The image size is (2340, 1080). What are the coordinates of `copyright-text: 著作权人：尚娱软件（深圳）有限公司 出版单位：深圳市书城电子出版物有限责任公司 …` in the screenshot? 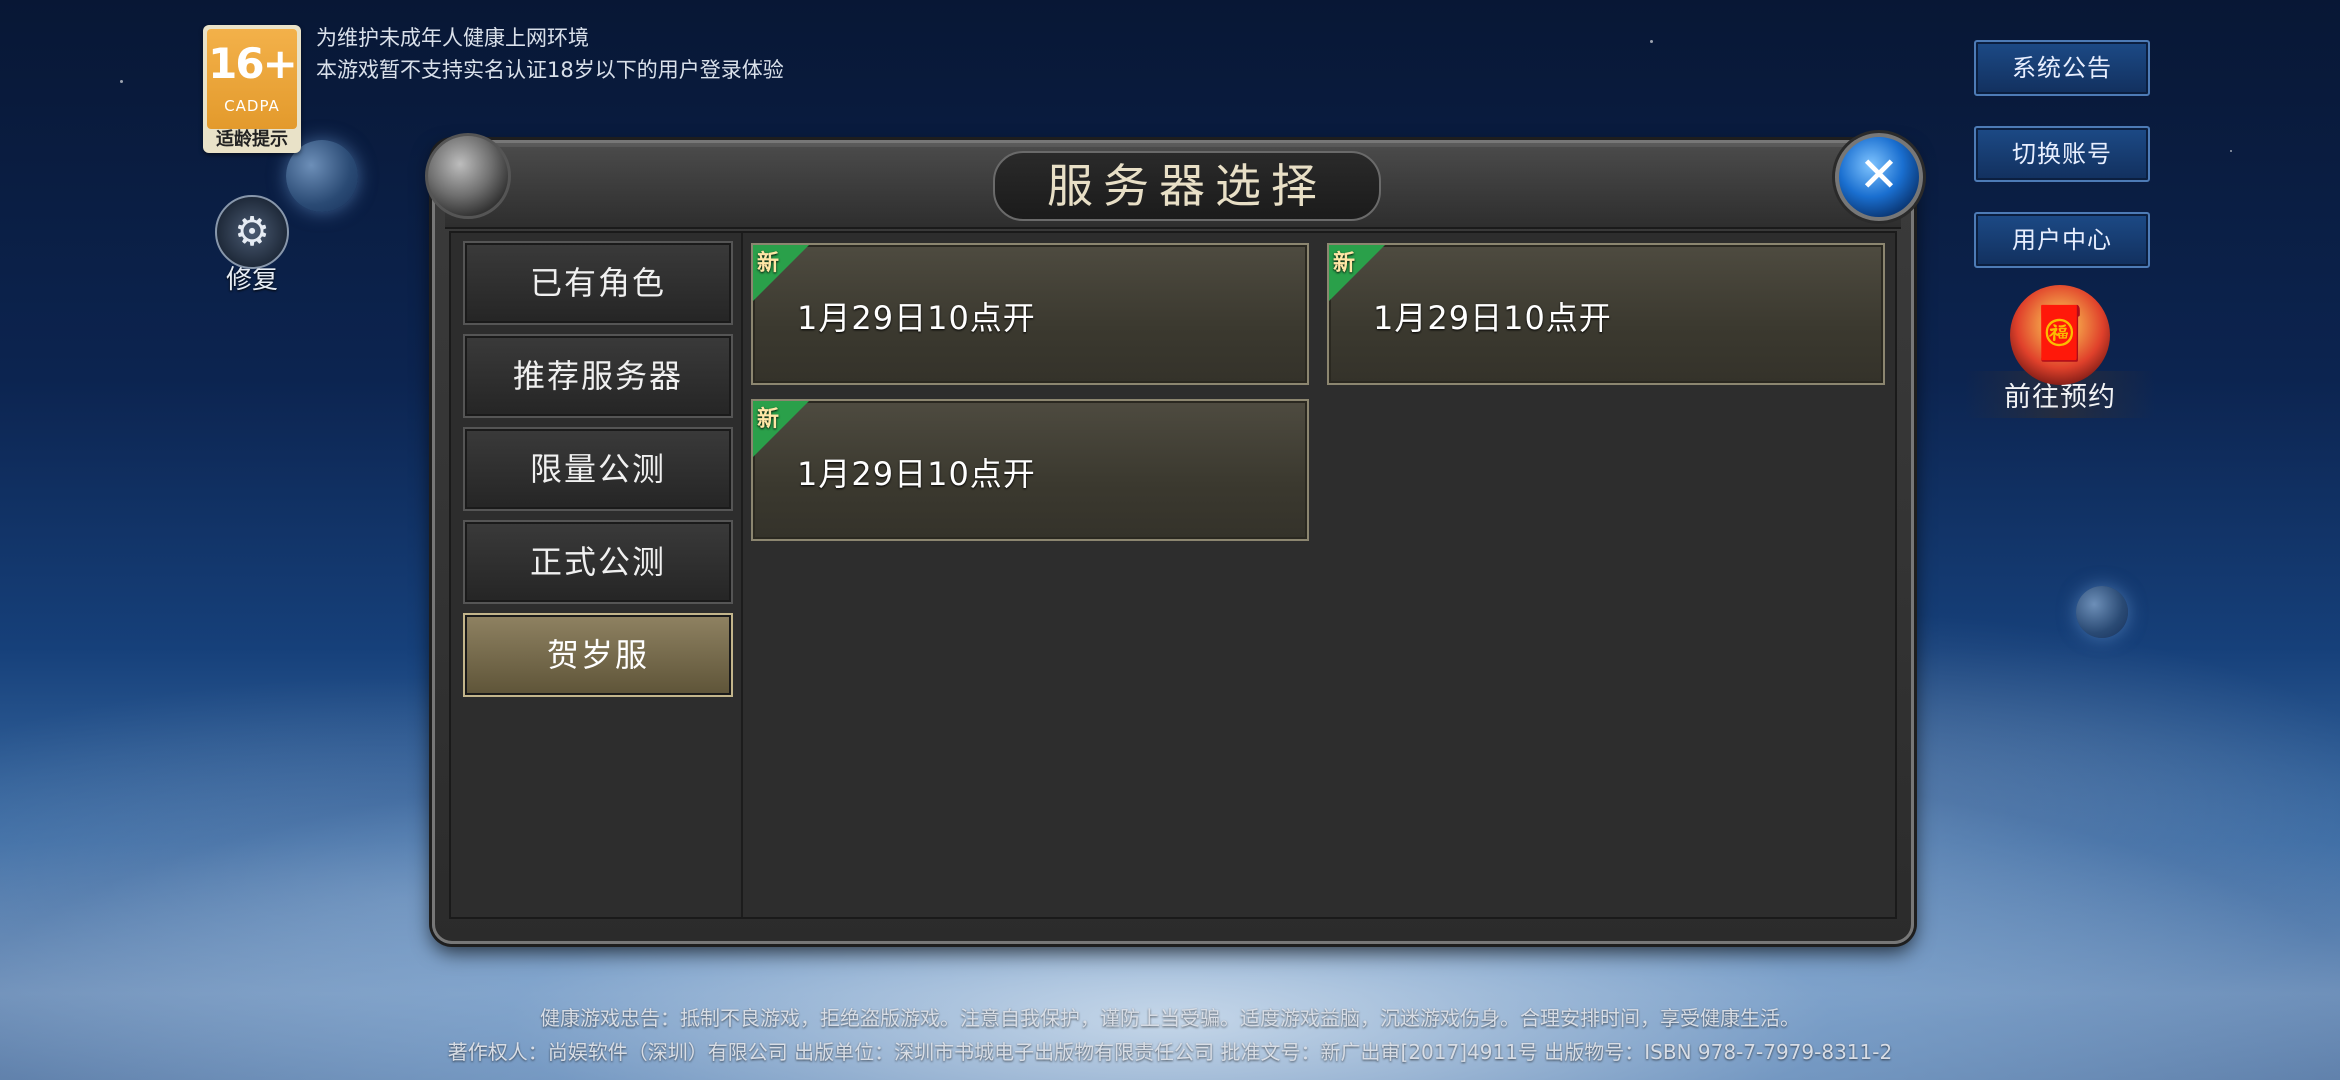 It's located at (1170, 1052).